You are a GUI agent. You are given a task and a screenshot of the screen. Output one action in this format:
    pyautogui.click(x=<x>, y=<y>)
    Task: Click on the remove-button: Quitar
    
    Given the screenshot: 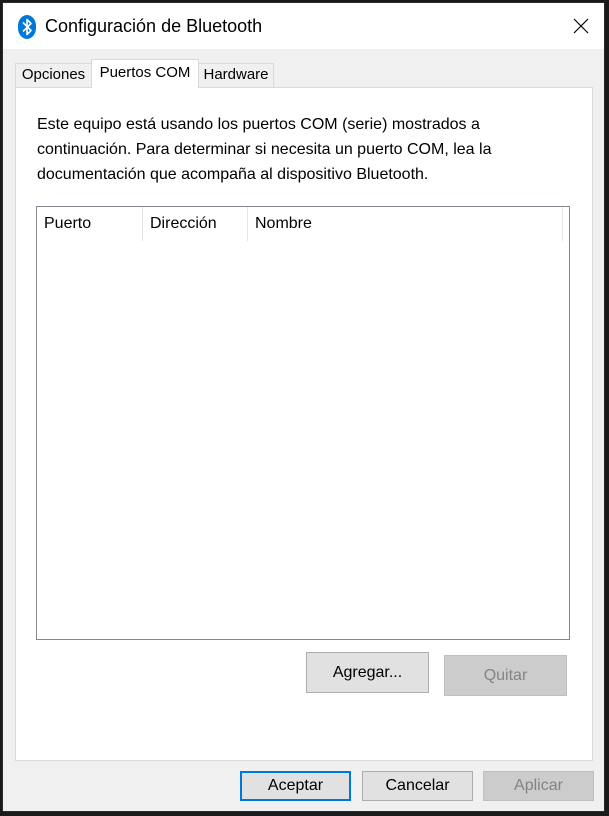 What is the action you would take?
    pyautogui.click(x=505, y=675)
    